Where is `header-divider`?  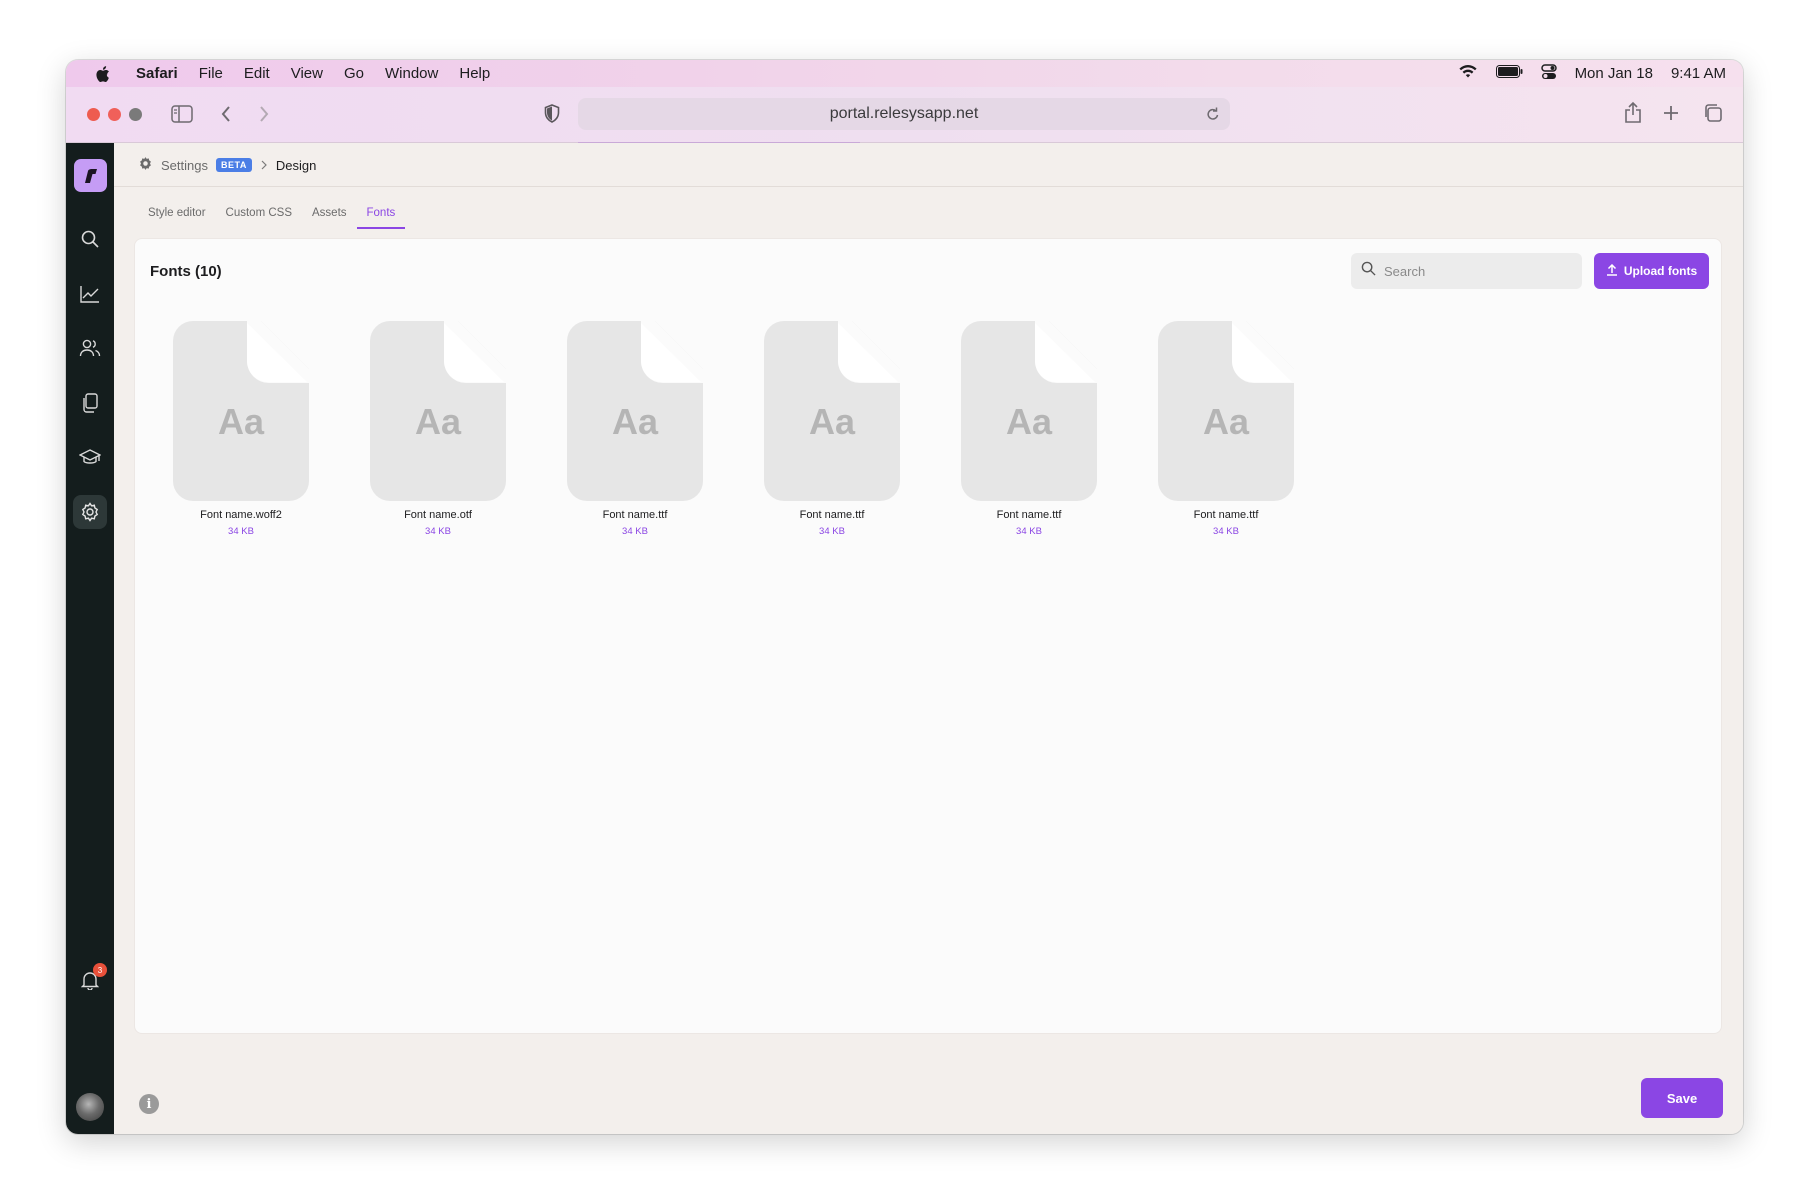 header-divider is located at coordinates (928, 186).